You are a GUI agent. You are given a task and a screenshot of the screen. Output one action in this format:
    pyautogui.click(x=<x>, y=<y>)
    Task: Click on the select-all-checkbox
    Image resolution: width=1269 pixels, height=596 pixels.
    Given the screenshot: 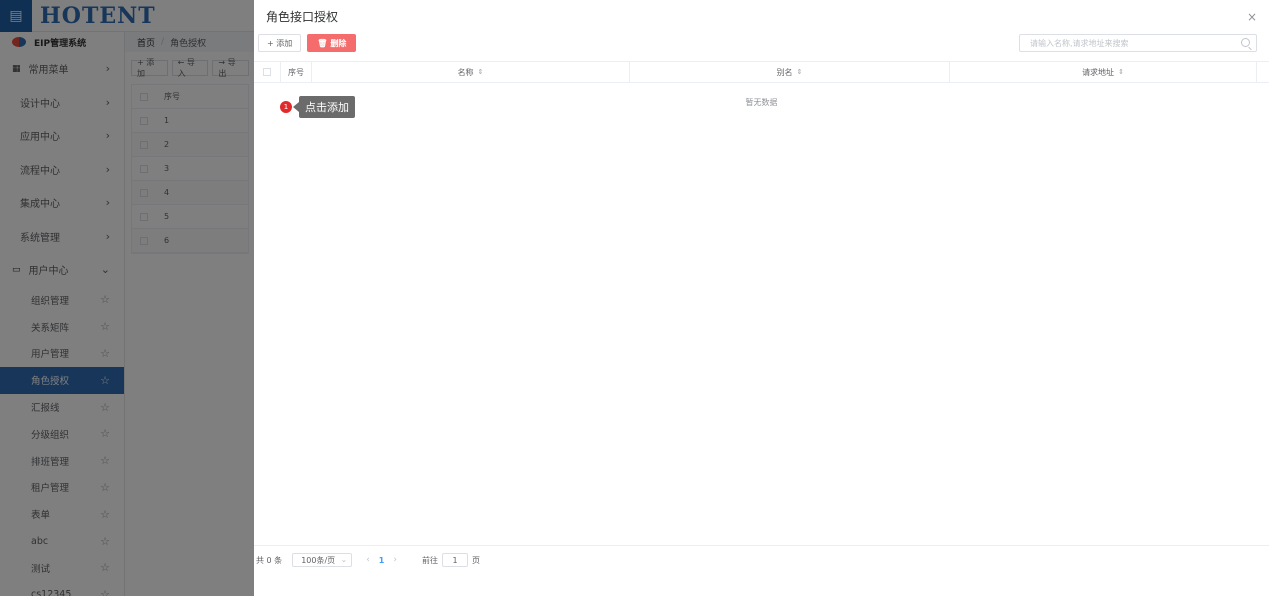 What is the action you would take?
    pyautogui.click(x=267, y=72)
    